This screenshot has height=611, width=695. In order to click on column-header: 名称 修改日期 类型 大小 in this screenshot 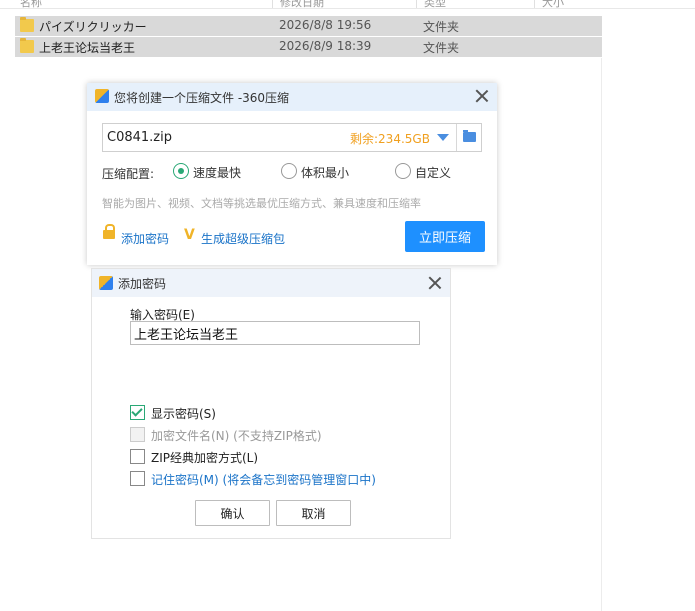, I will do `click(347, 4)`.